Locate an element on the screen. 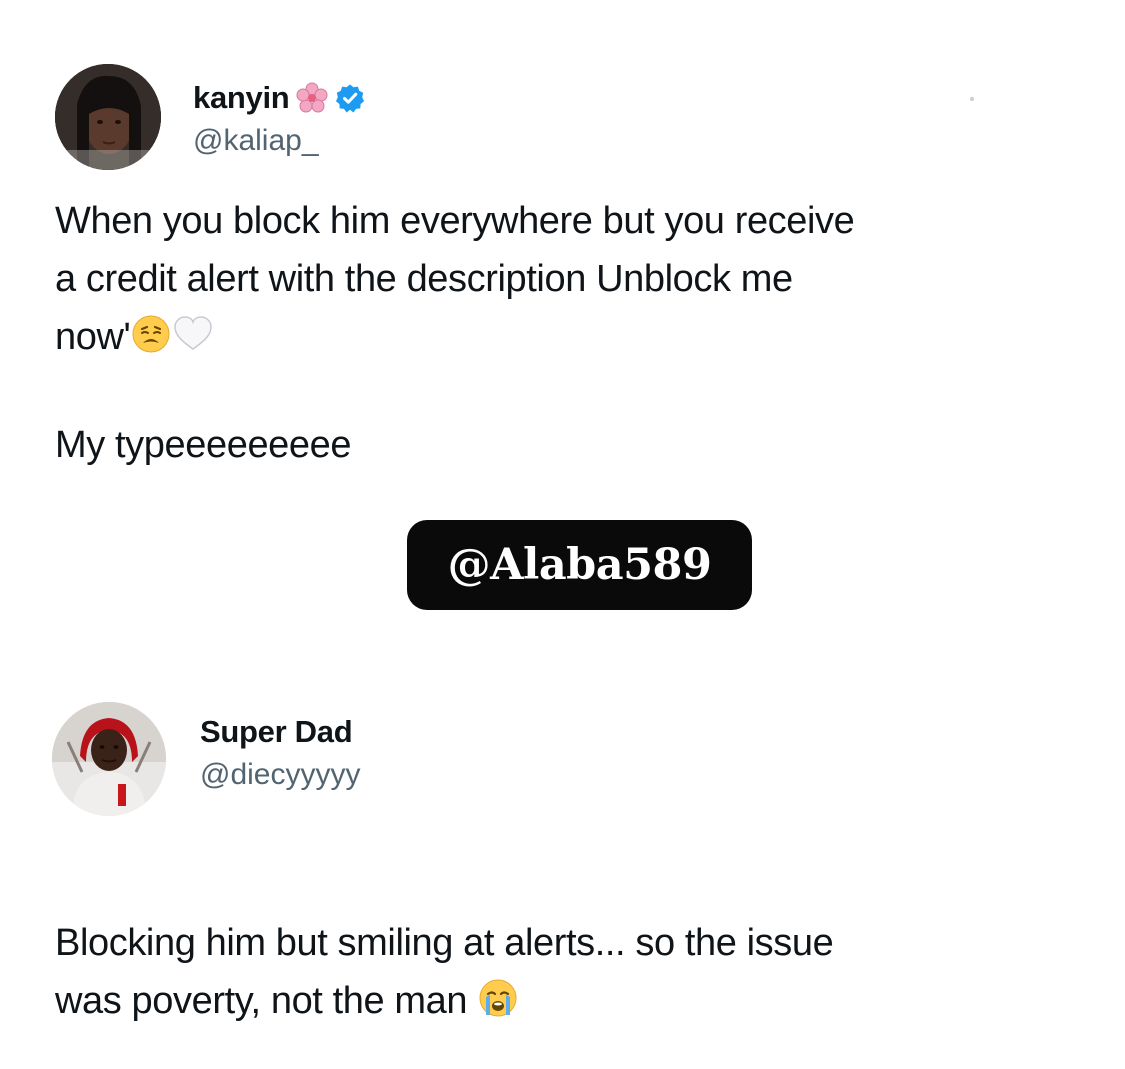 The image size is (1125, 1069). tweet-text-line: now' is located at coordinates (93, 337).